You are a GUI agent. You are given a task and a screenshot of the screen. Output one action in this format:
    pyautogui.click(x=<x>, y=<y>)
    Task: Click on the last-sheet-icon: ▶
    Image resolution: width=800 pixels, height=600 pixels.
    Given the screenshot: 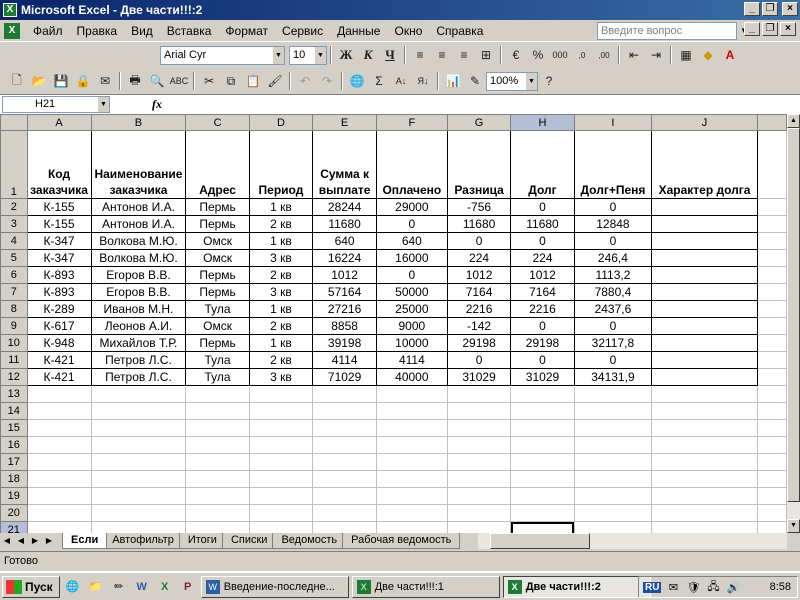 What is the action you would take?
    pyautogui.click(x=49, y=541)
    